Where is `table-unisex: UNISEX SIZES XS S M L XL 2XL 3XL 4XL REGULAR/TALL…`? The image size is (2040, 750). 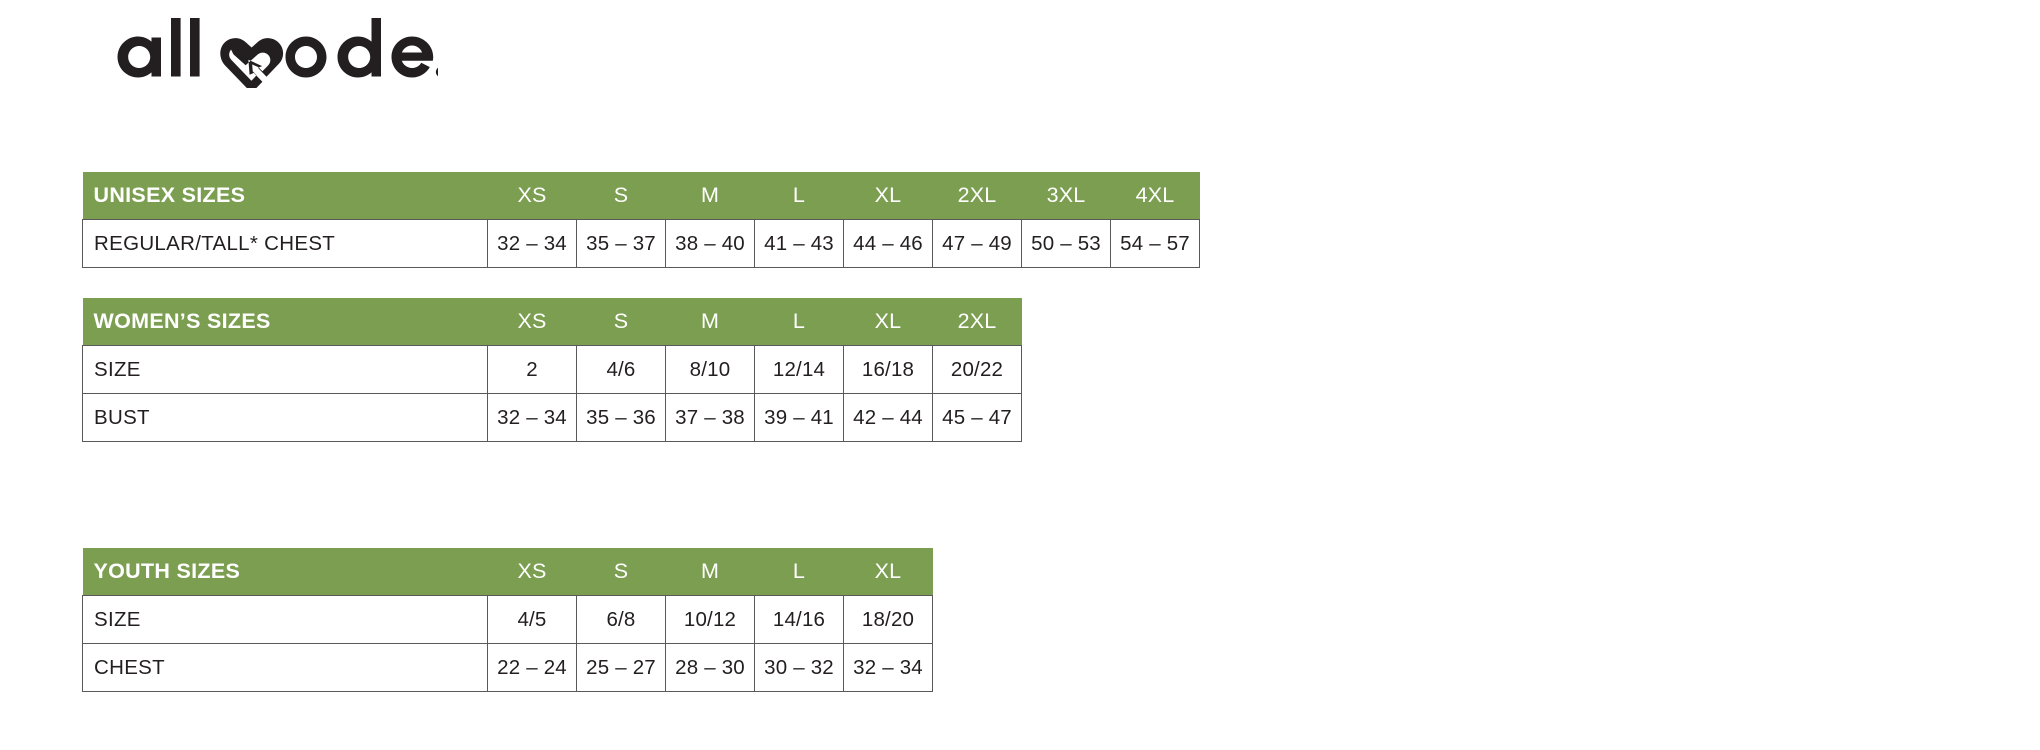
table-unisex: UNISEX SIZES XS S M L XL 2XL 3XL 4XL REGULAR/TALL… is located at coordinates (641, 220).